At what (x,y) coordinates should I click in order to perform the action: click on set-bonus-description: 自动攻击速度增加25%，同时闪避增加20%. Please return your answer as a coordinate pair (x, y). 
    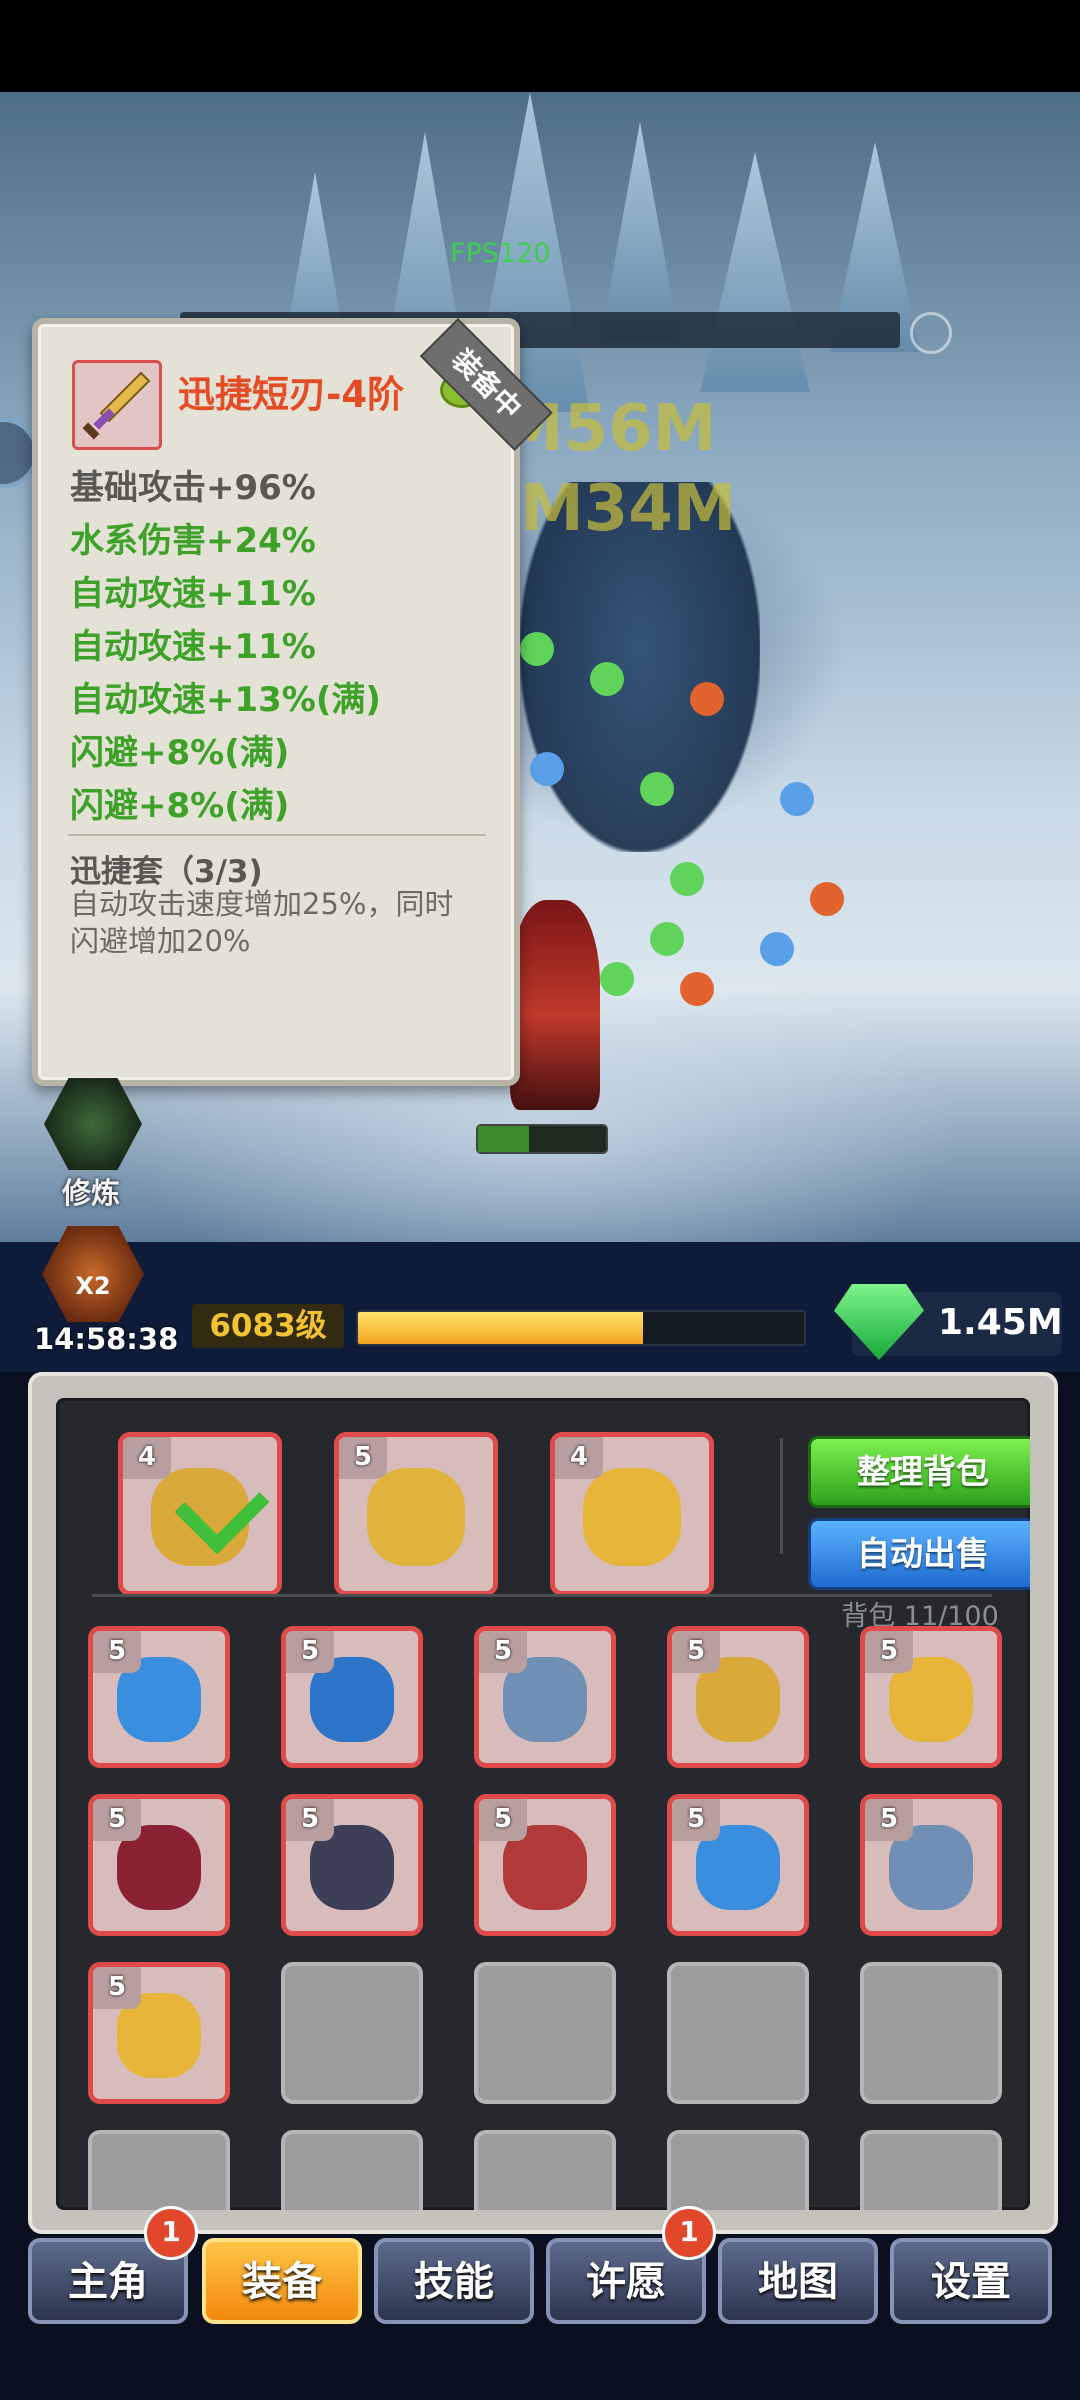
    Looking at the image, I should click on (262, 922).